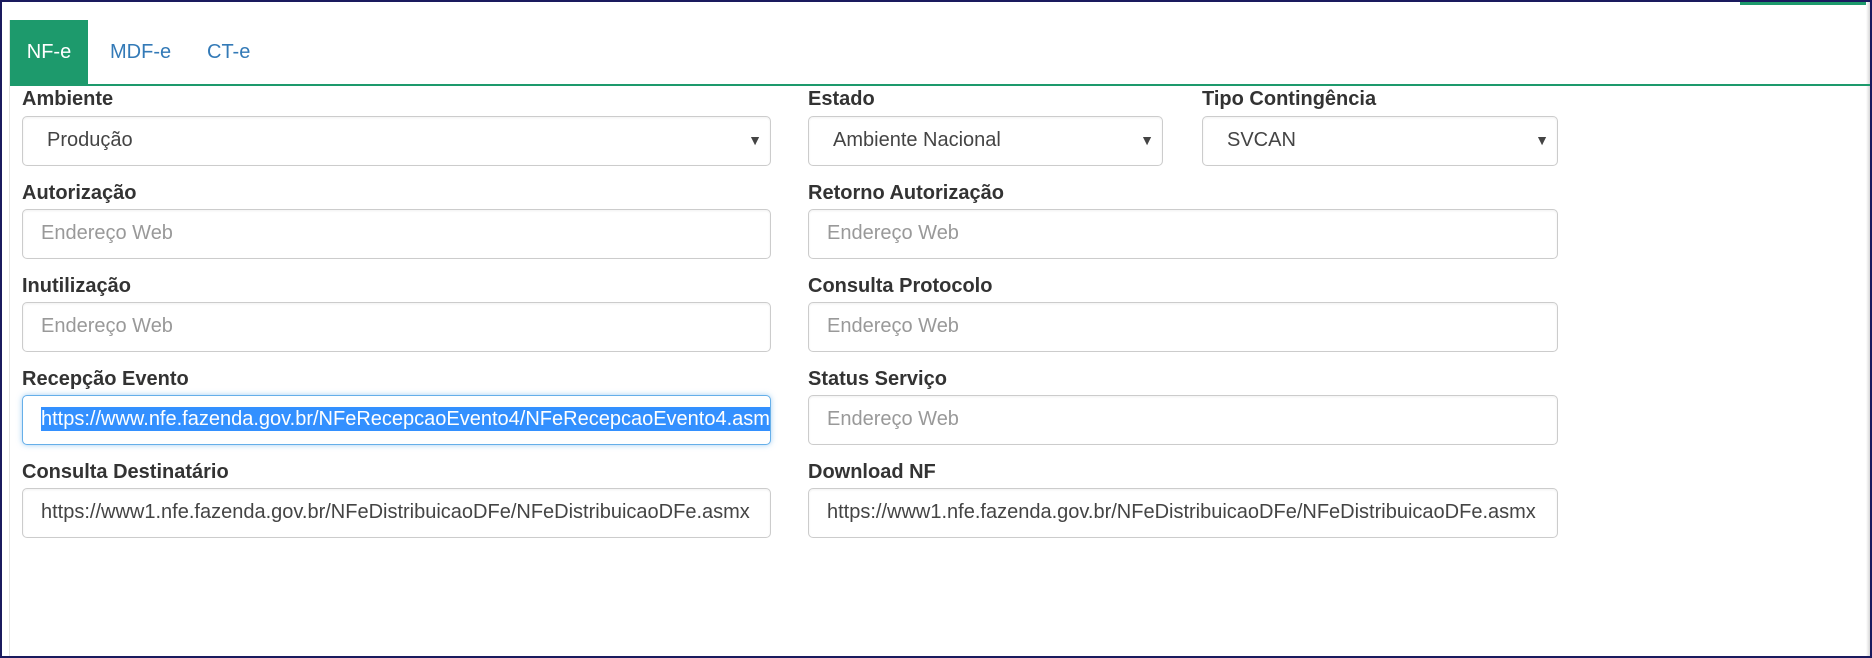 Image resolution: width=1872 pixels, height=658 pixels. What do you see at coordinates (396, 234) in the screenshot?
I see `autorizacao-input: Endereço Web` at bounding box center [396, 234].